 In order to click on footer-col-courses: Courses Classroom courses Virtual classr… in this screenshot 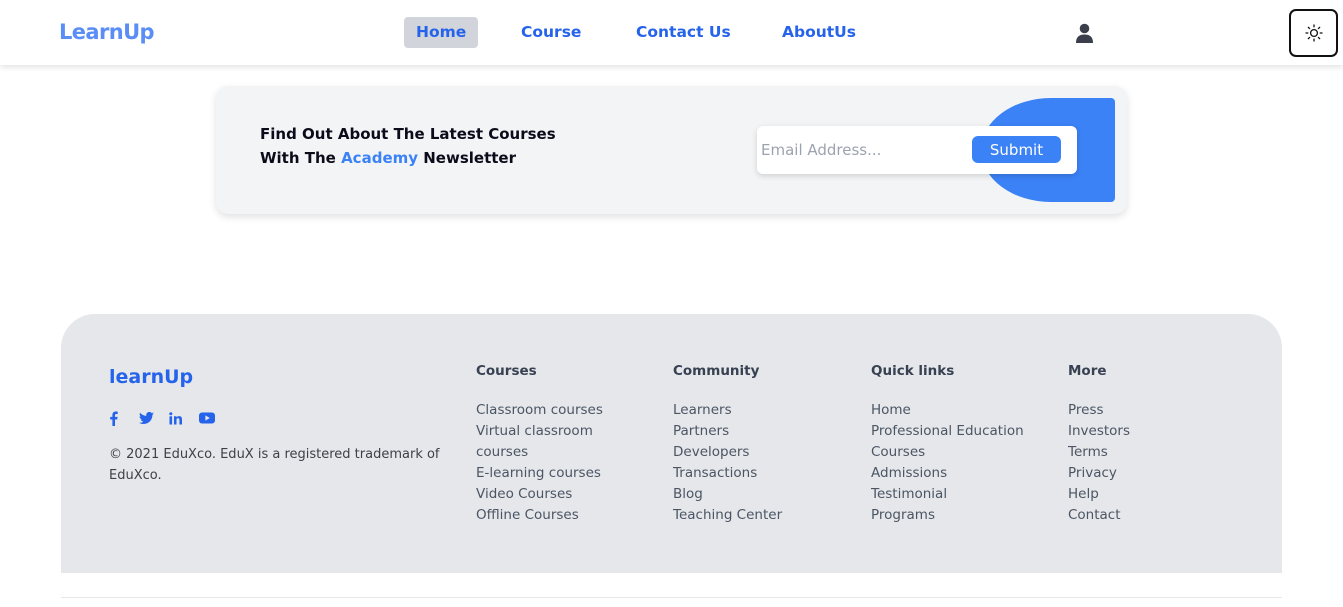, I will do `click(566, 444)`.